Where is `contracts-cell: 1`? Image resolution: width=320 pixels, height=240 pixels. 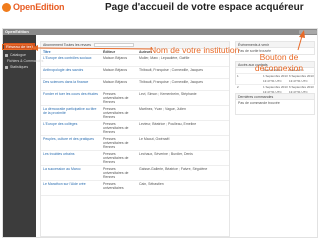
contracts-cell: 1 is located at coordinates (238, 76).